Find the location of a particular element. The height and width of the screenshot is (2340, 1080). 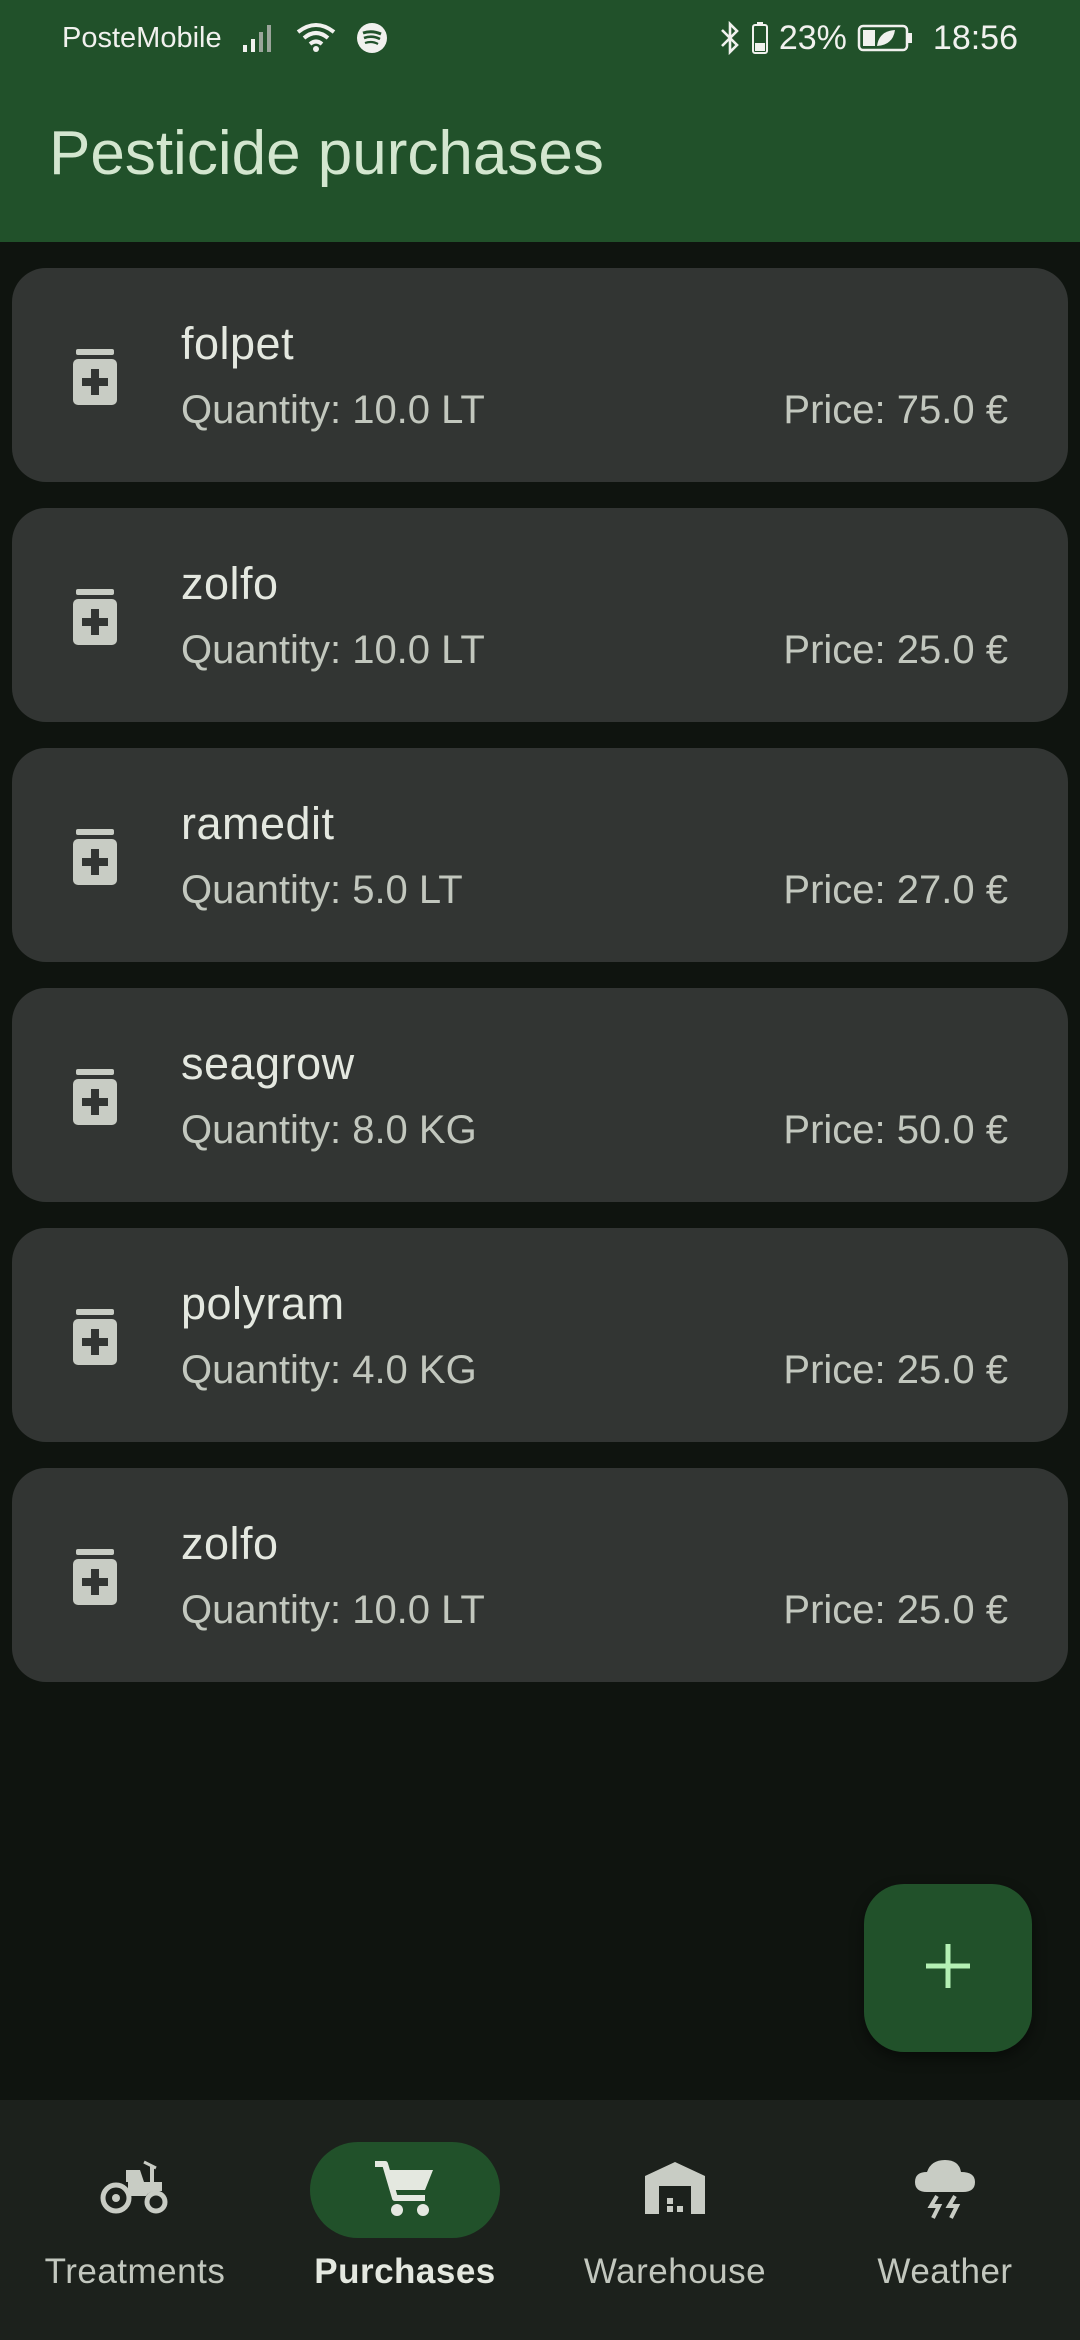

pesticide-name: ramedit is located at coordinates (258, 823).